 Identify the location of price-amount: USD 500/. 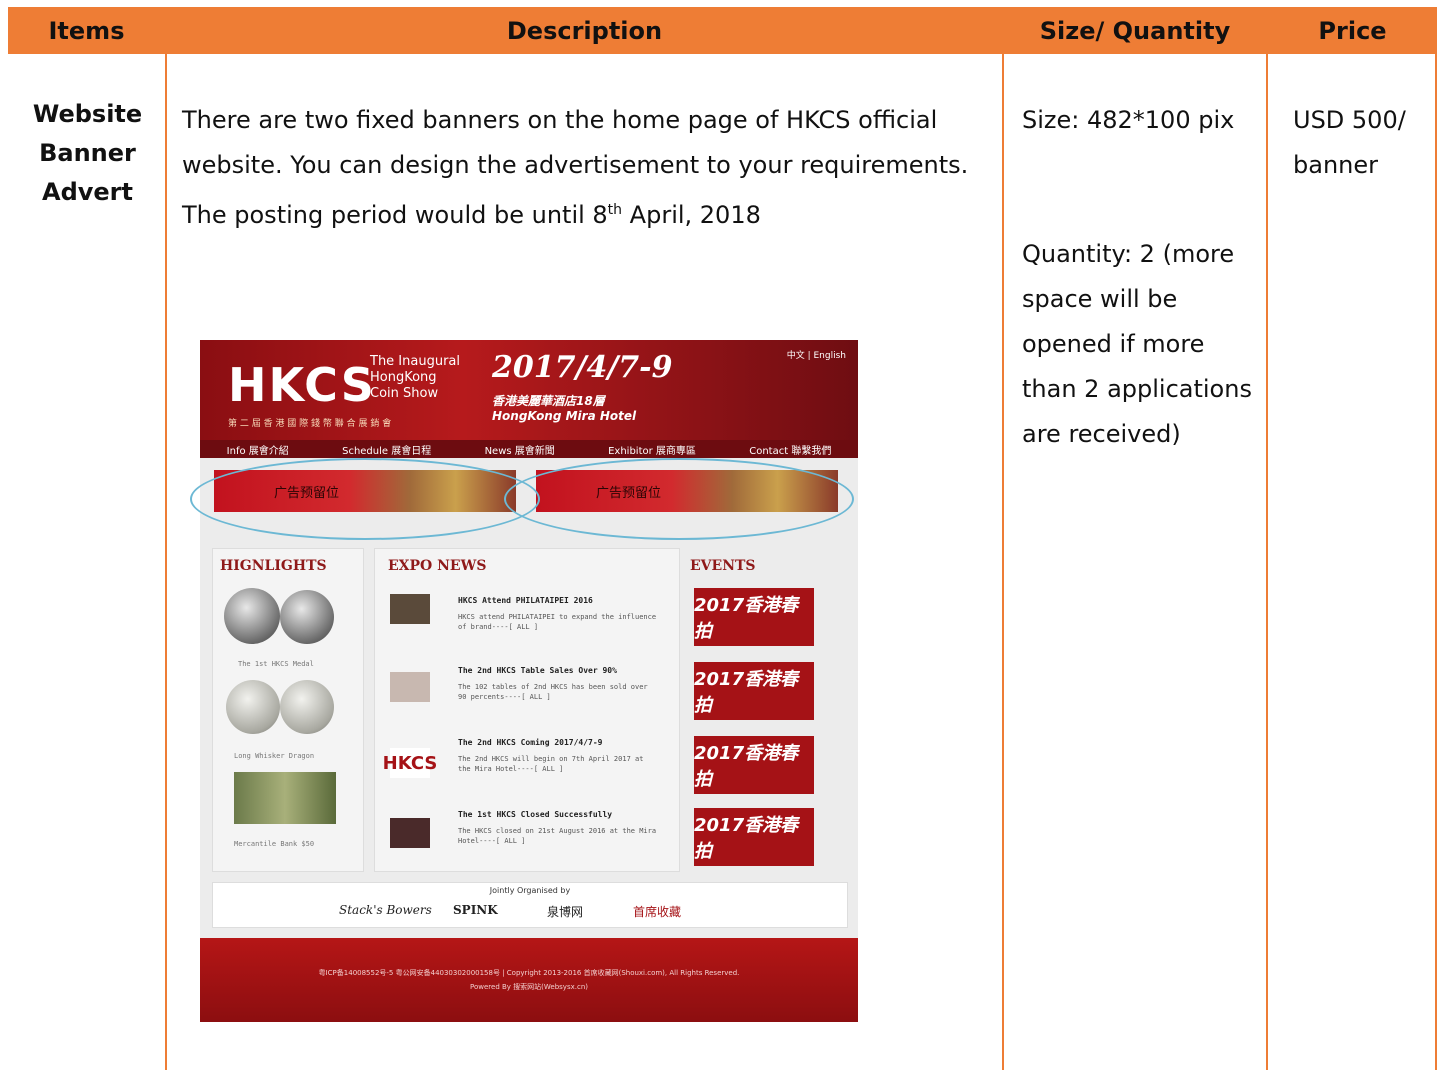
(1349, 120).